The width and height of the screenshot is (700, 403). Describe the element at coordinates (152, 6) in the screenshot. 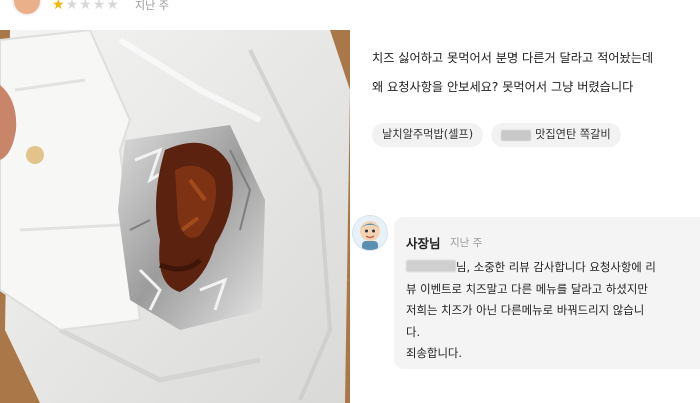

I see `review-time: 지난 주` at that location.